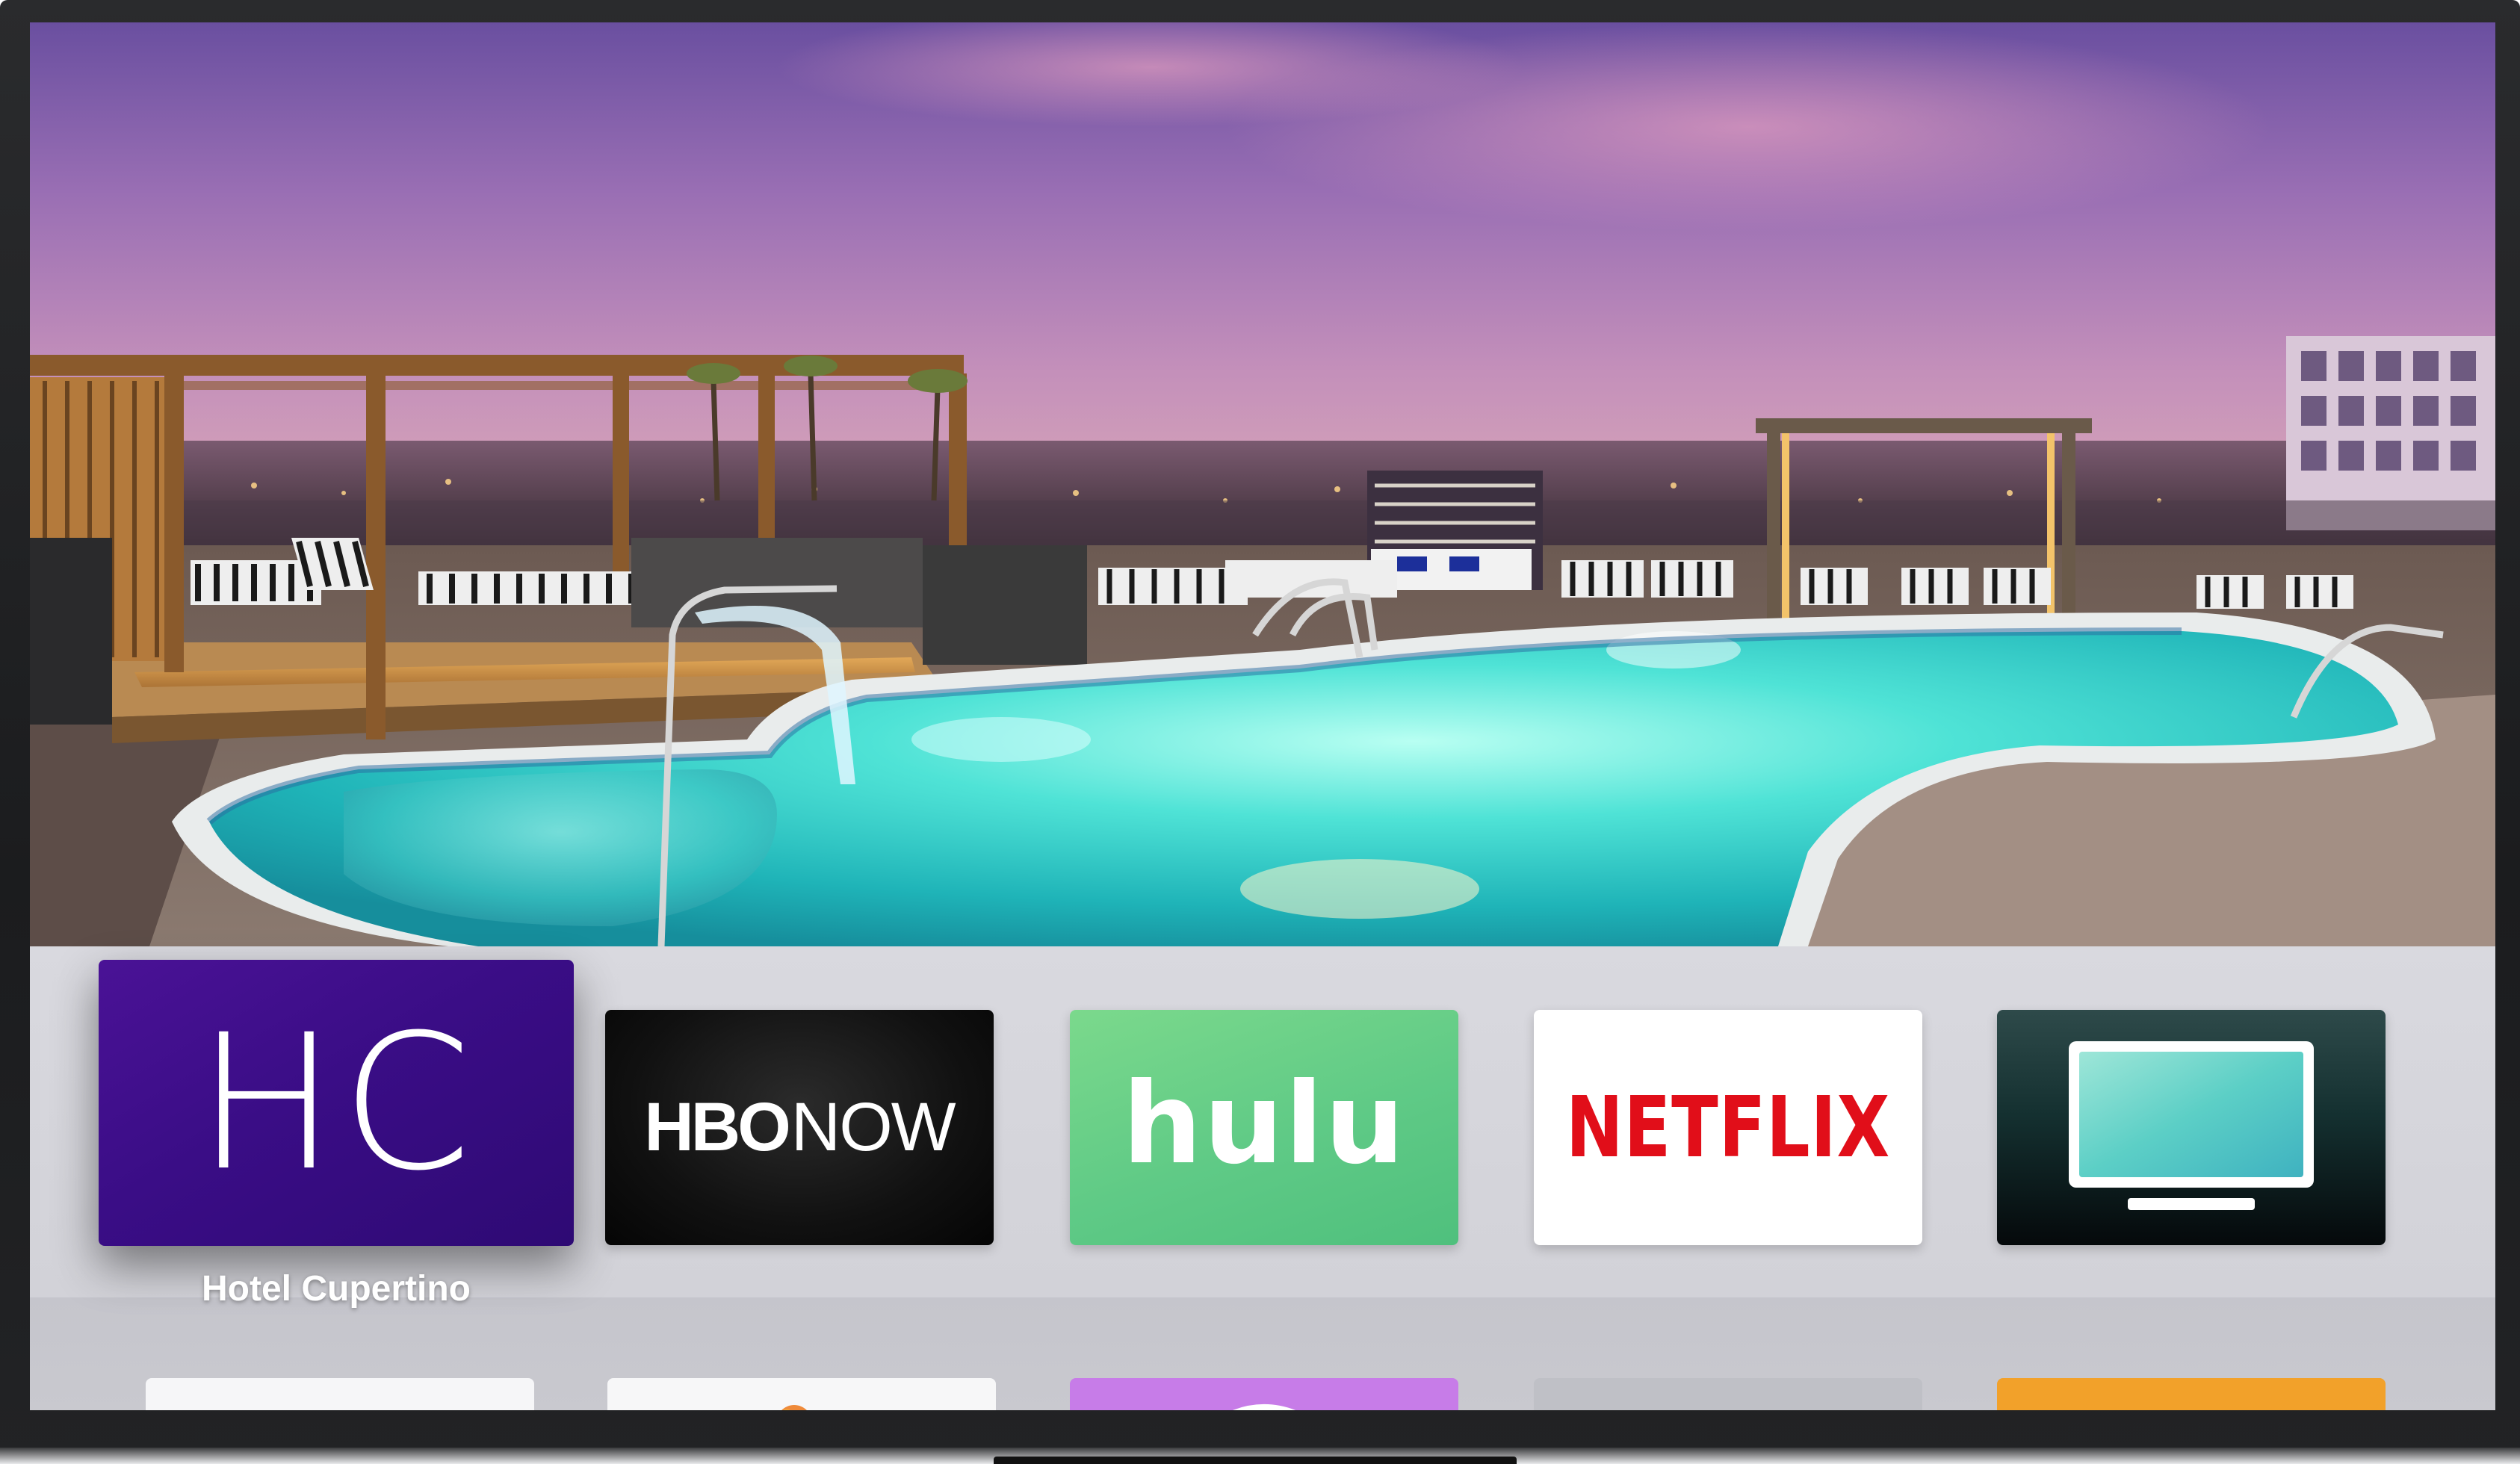 This screenshot has width=2520, height=1464. I want to click on hbo-now-logo: HBO NOW, so click(799, 1127).